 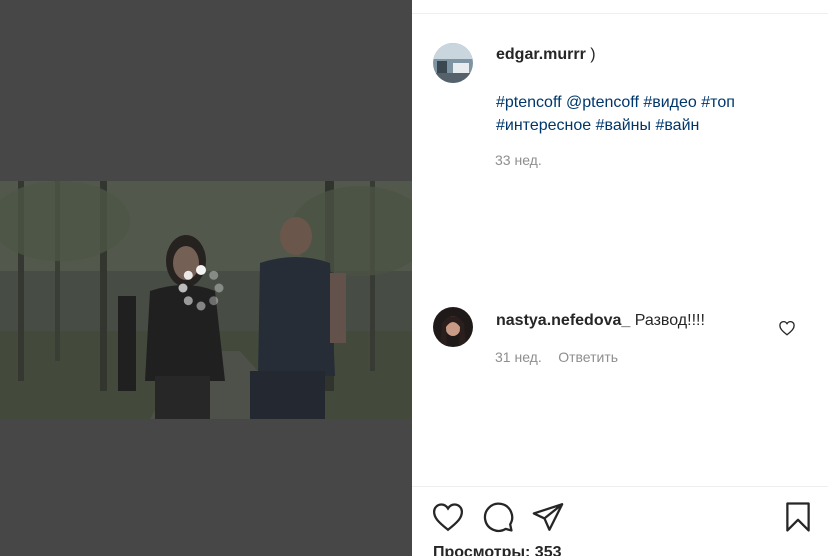 I want to click on views-count: Просмотры: 353, so click(x=497, y=550).